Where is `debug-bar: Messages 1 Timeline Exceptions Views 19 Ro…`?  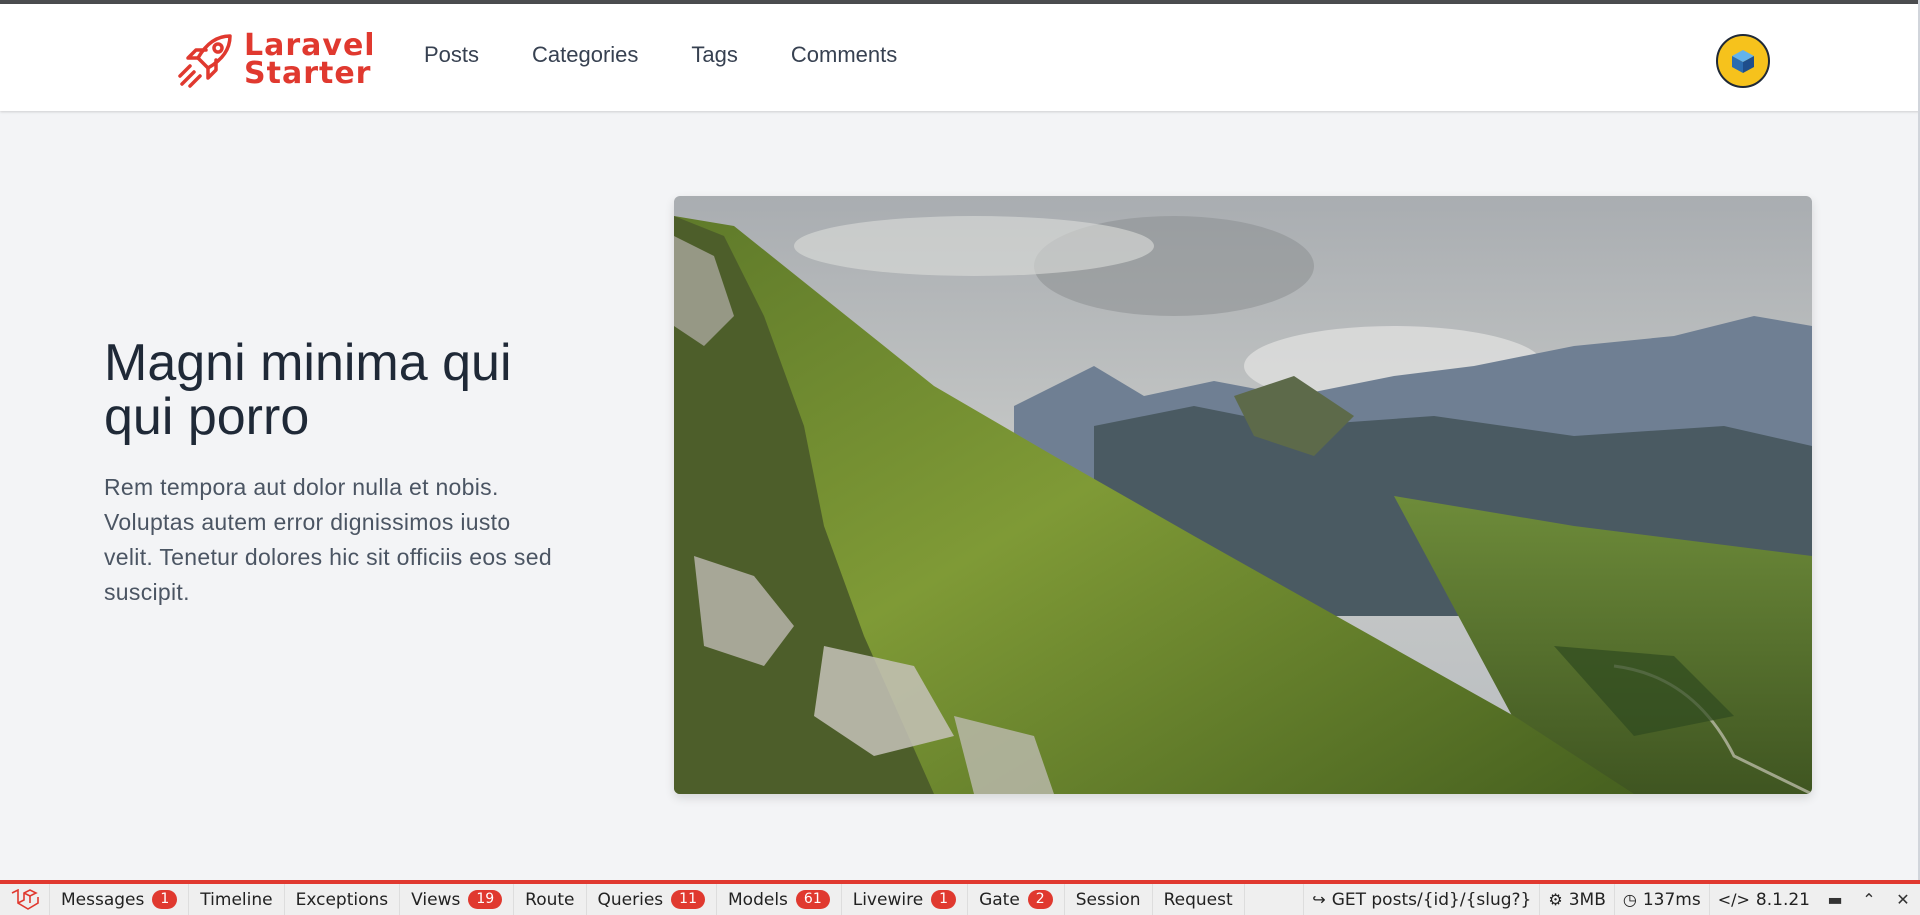
debug-bar: Messages 1 Timeline Exceptions Views 19 Ro… is located at coordinates (960, 897).